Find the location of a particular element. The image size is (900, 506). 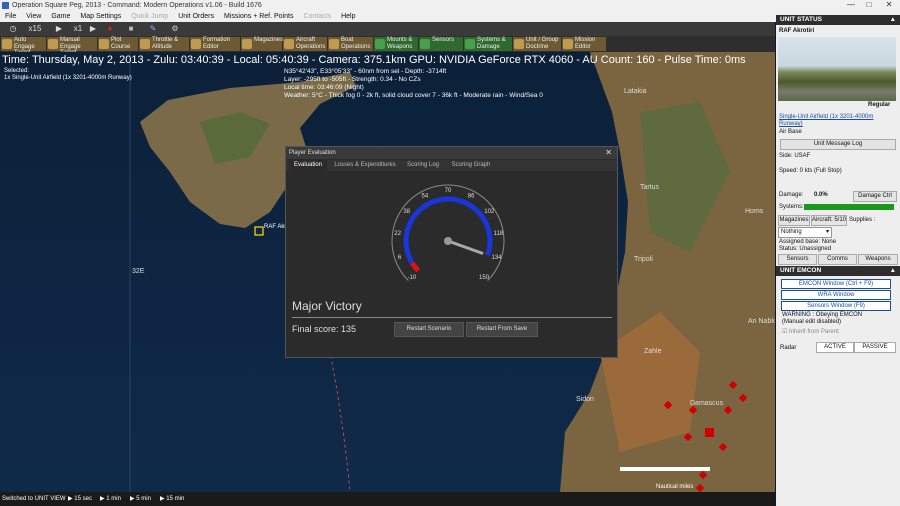

time-step-5min-label: 5 min is located at coordinates (143, 499).